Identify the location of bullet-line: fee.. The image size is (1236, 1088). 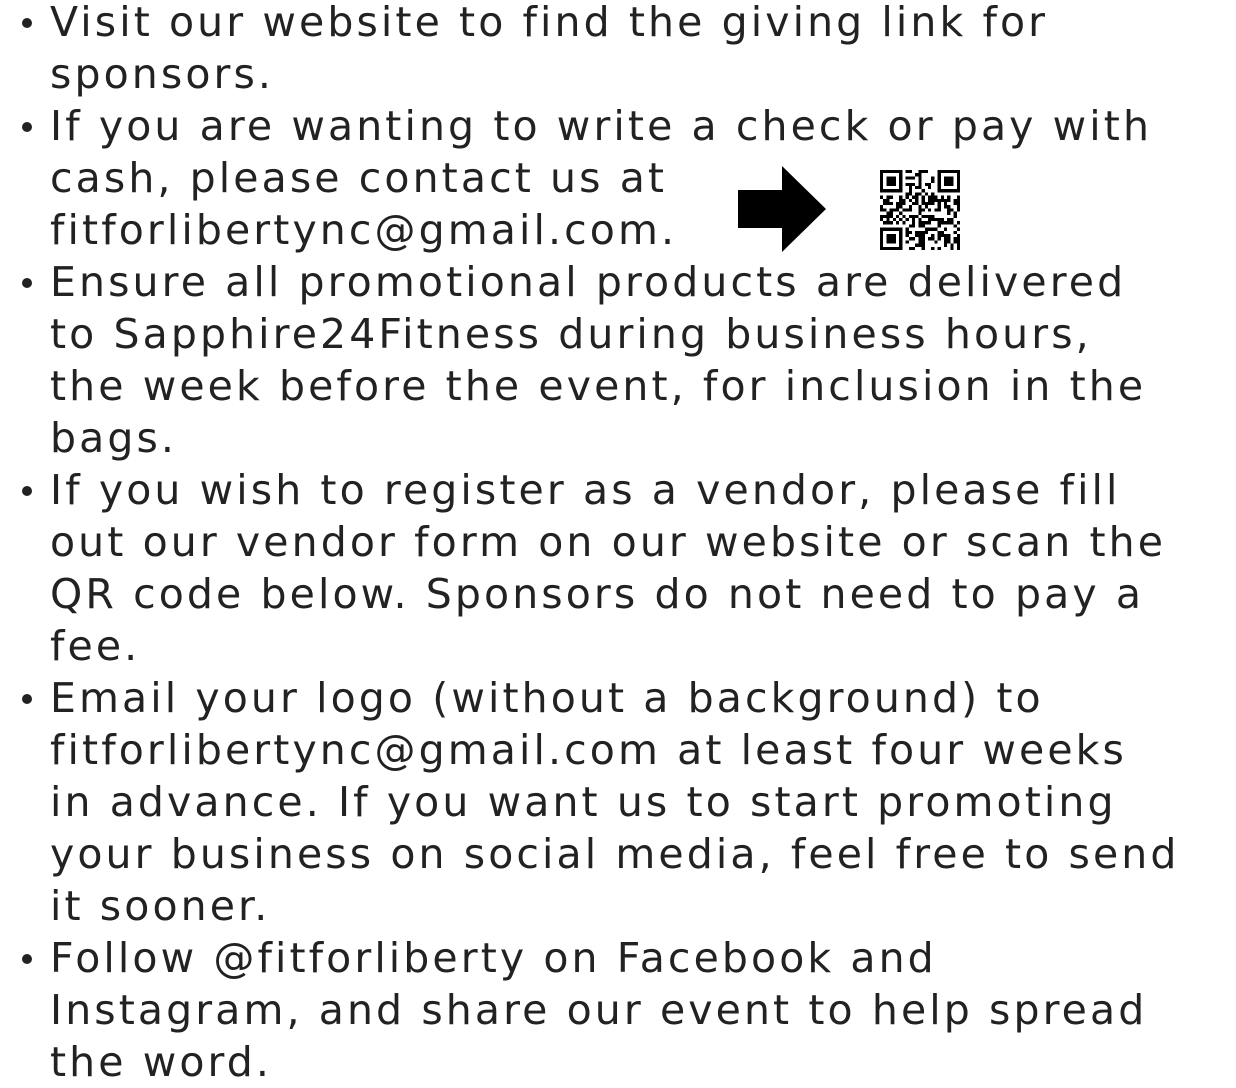
(95, 646).